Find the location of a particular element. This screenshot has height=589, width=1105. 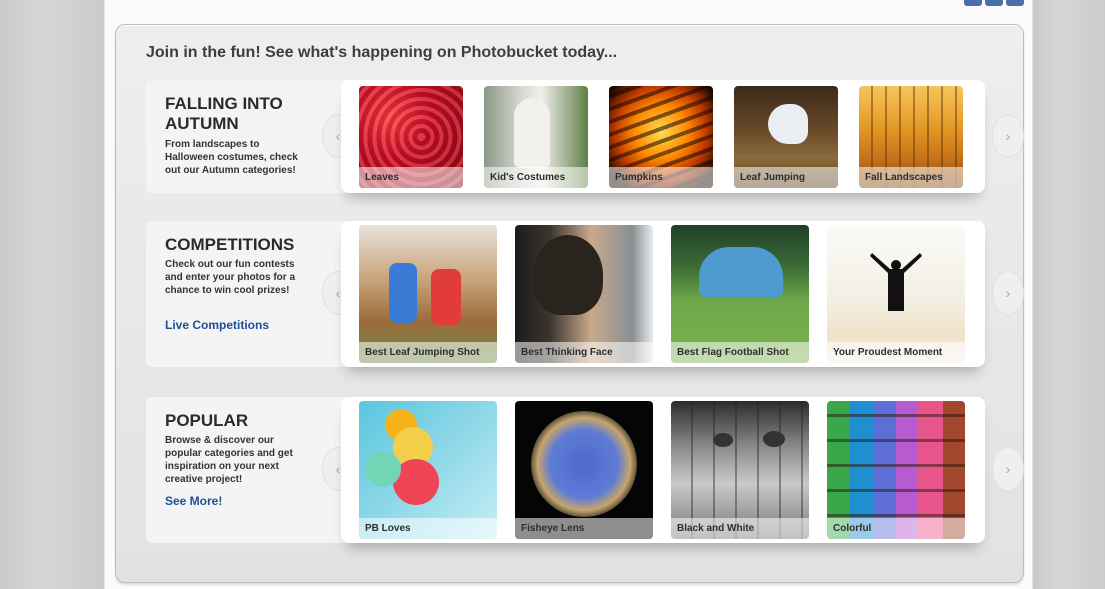

thumbnail-your-proudest-moment: Your Proudest Moment is located at coordinates (896, 294).